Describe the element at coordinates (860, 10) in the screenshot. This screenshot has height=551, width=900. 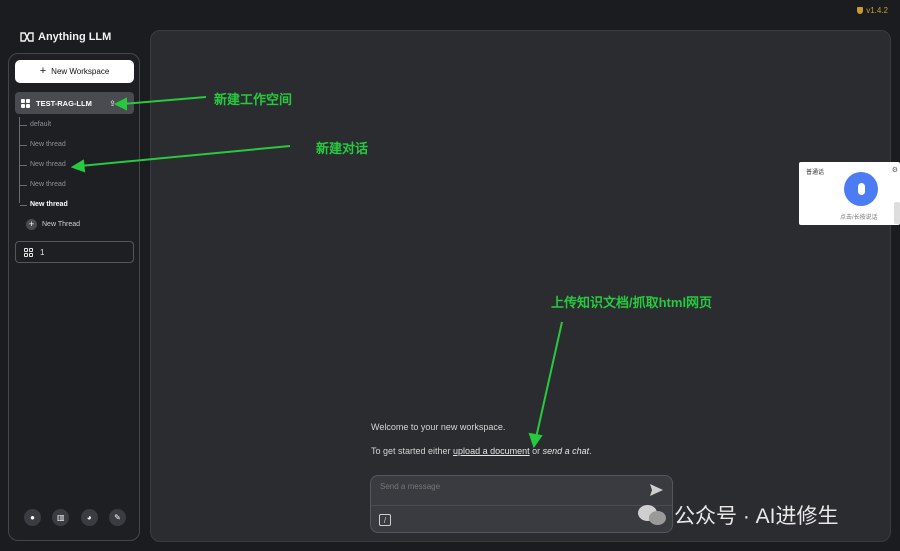
I see `shield-icon` at that location.